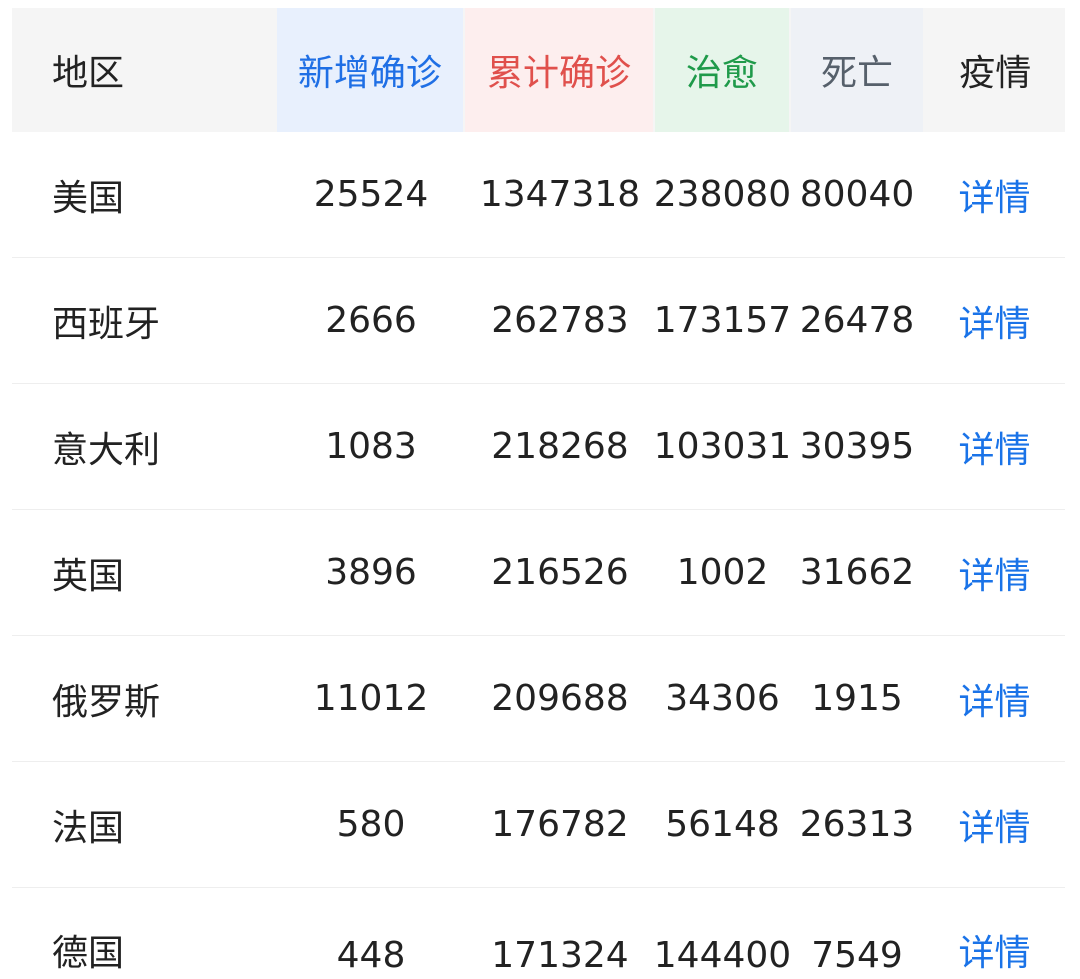  What do you see at coordinates (722, 320) in the screenshot?
I see `row-cured: 173157` at bounding box center [722, 320].